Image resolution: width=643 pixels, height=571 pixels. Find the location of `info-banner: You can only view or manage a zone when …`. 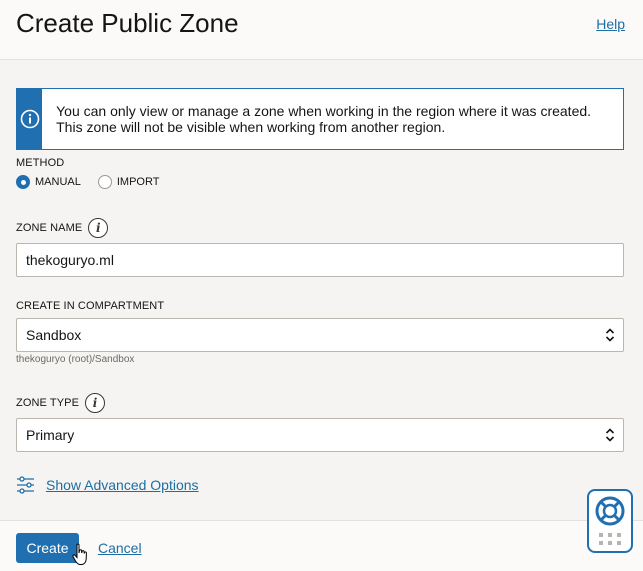

info-banner: You can only view or manage a zone when … is located at coordinates (320, 119).